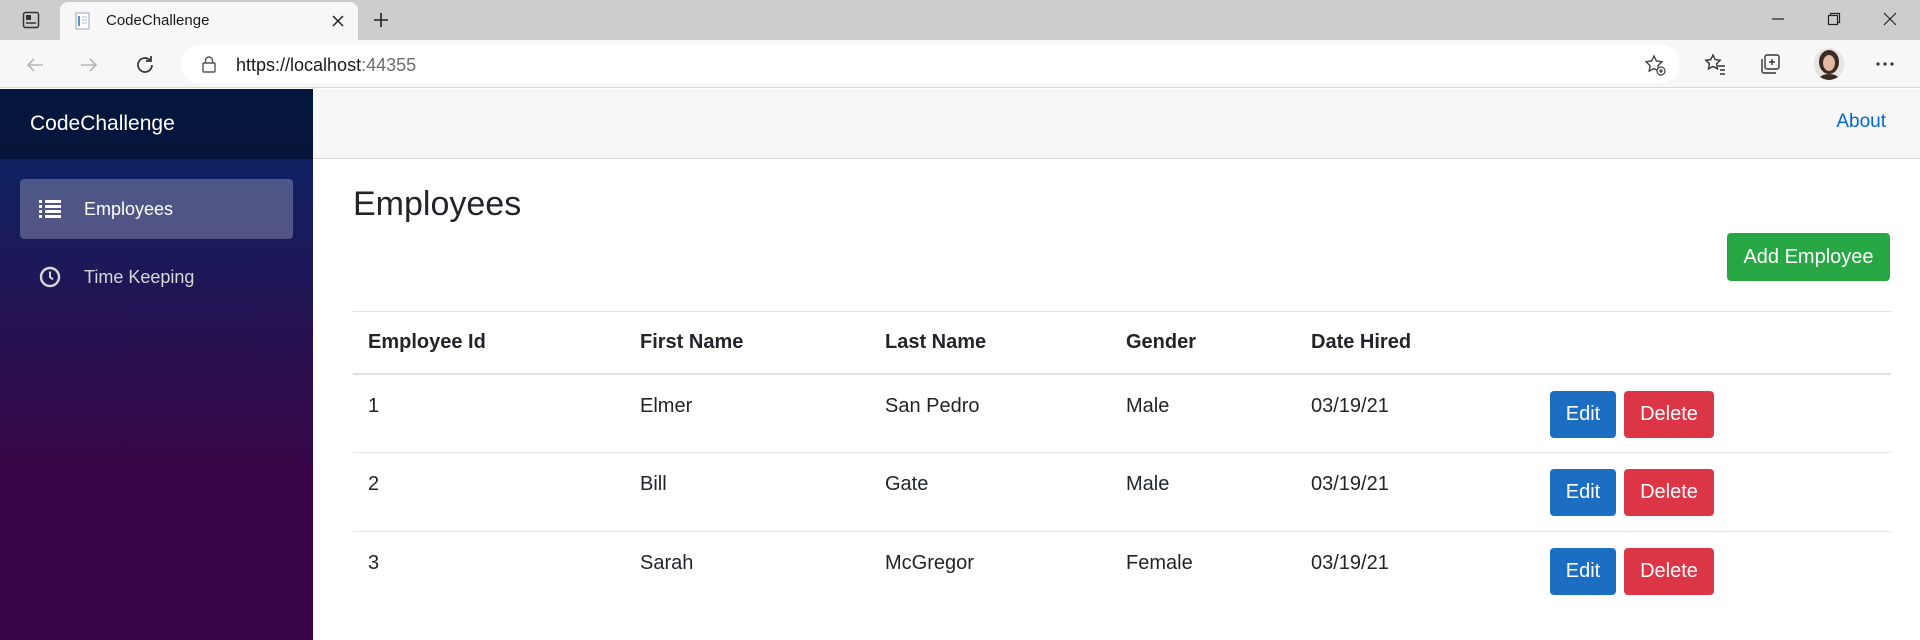 This screenshot has width=1920, height=640. I want to click on new-tab-icon, so click(381, 20).